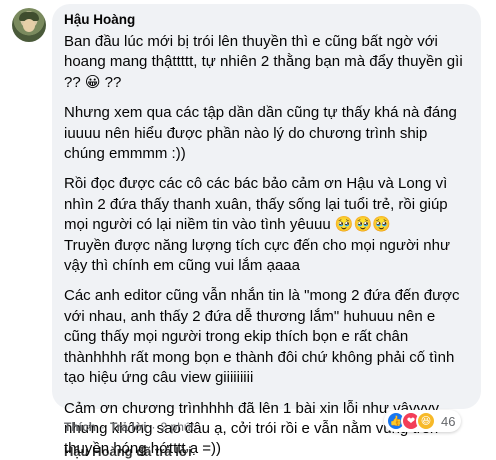 This screenshot has width=496, height=460. Describe the element at coordinates (448, 421) in the screenshot. I see `reaction-count: 46` at that location.